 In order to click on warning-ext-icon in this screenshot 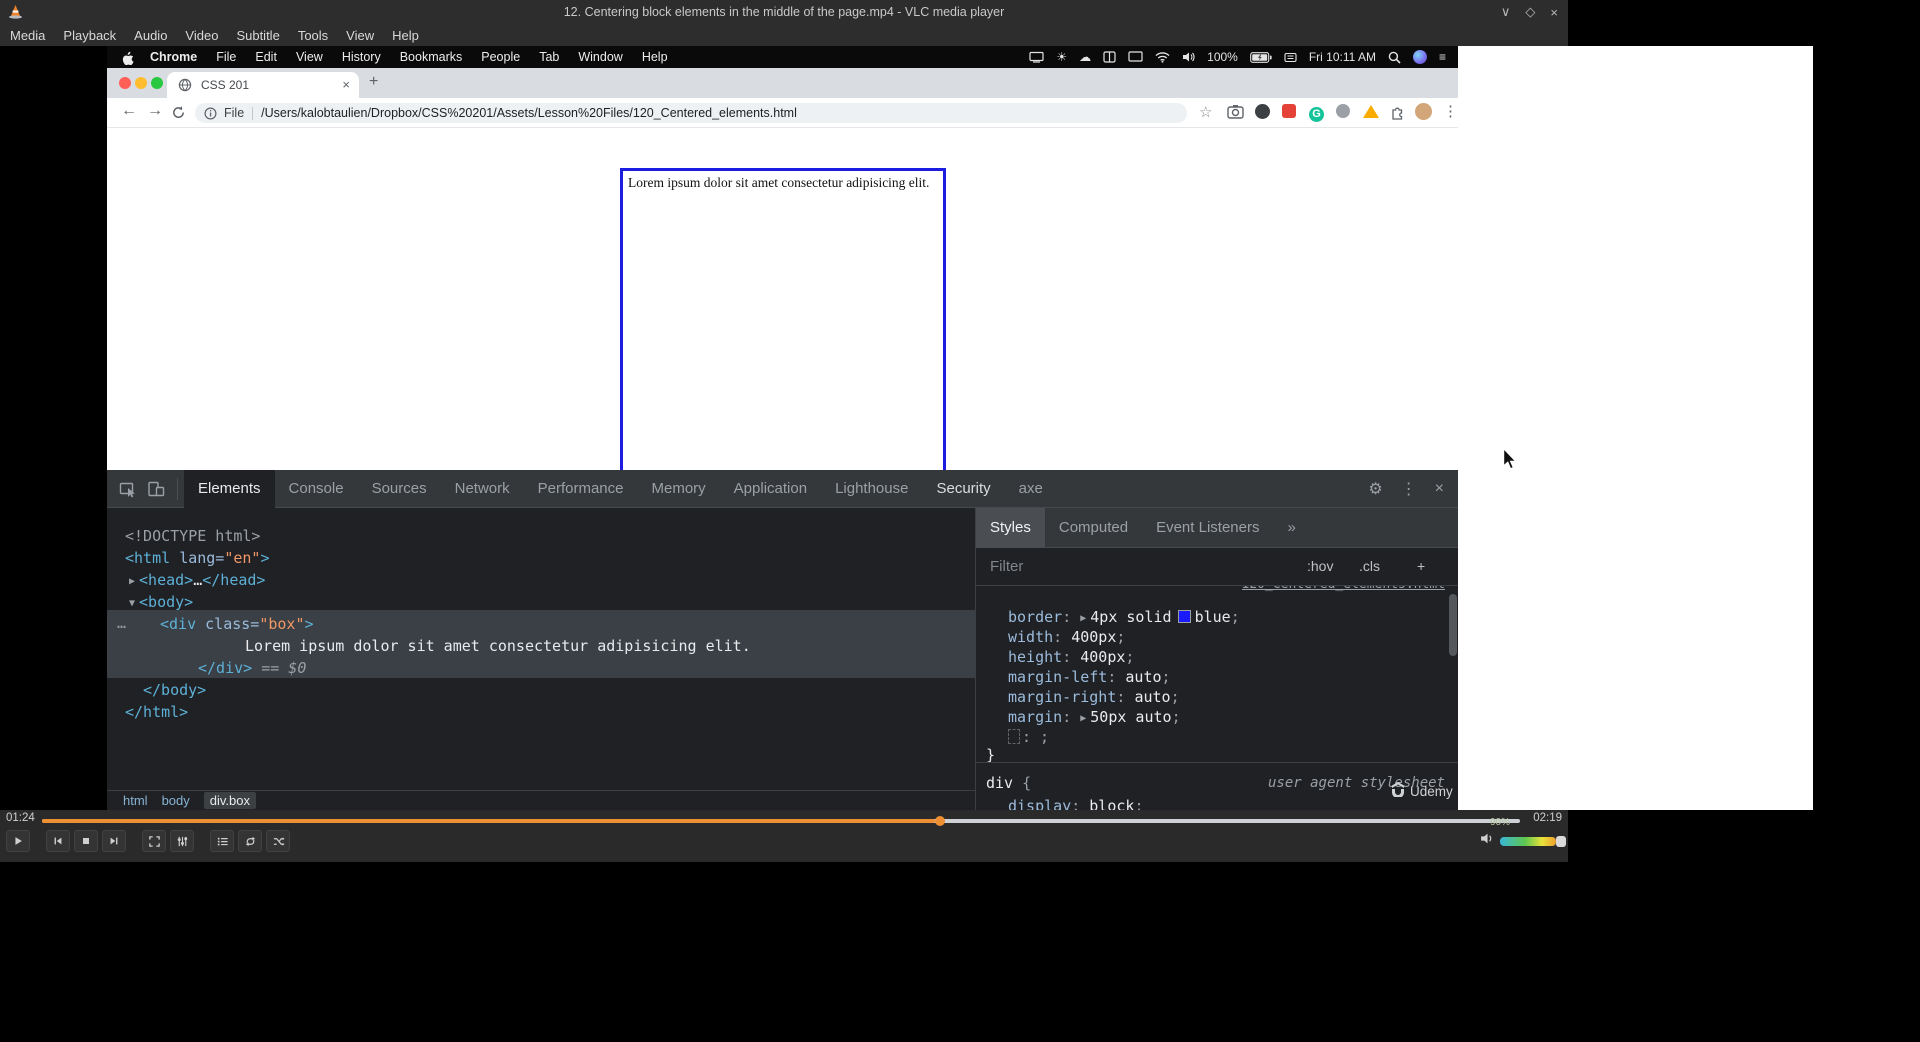, I will do `click(1371, 114)`.